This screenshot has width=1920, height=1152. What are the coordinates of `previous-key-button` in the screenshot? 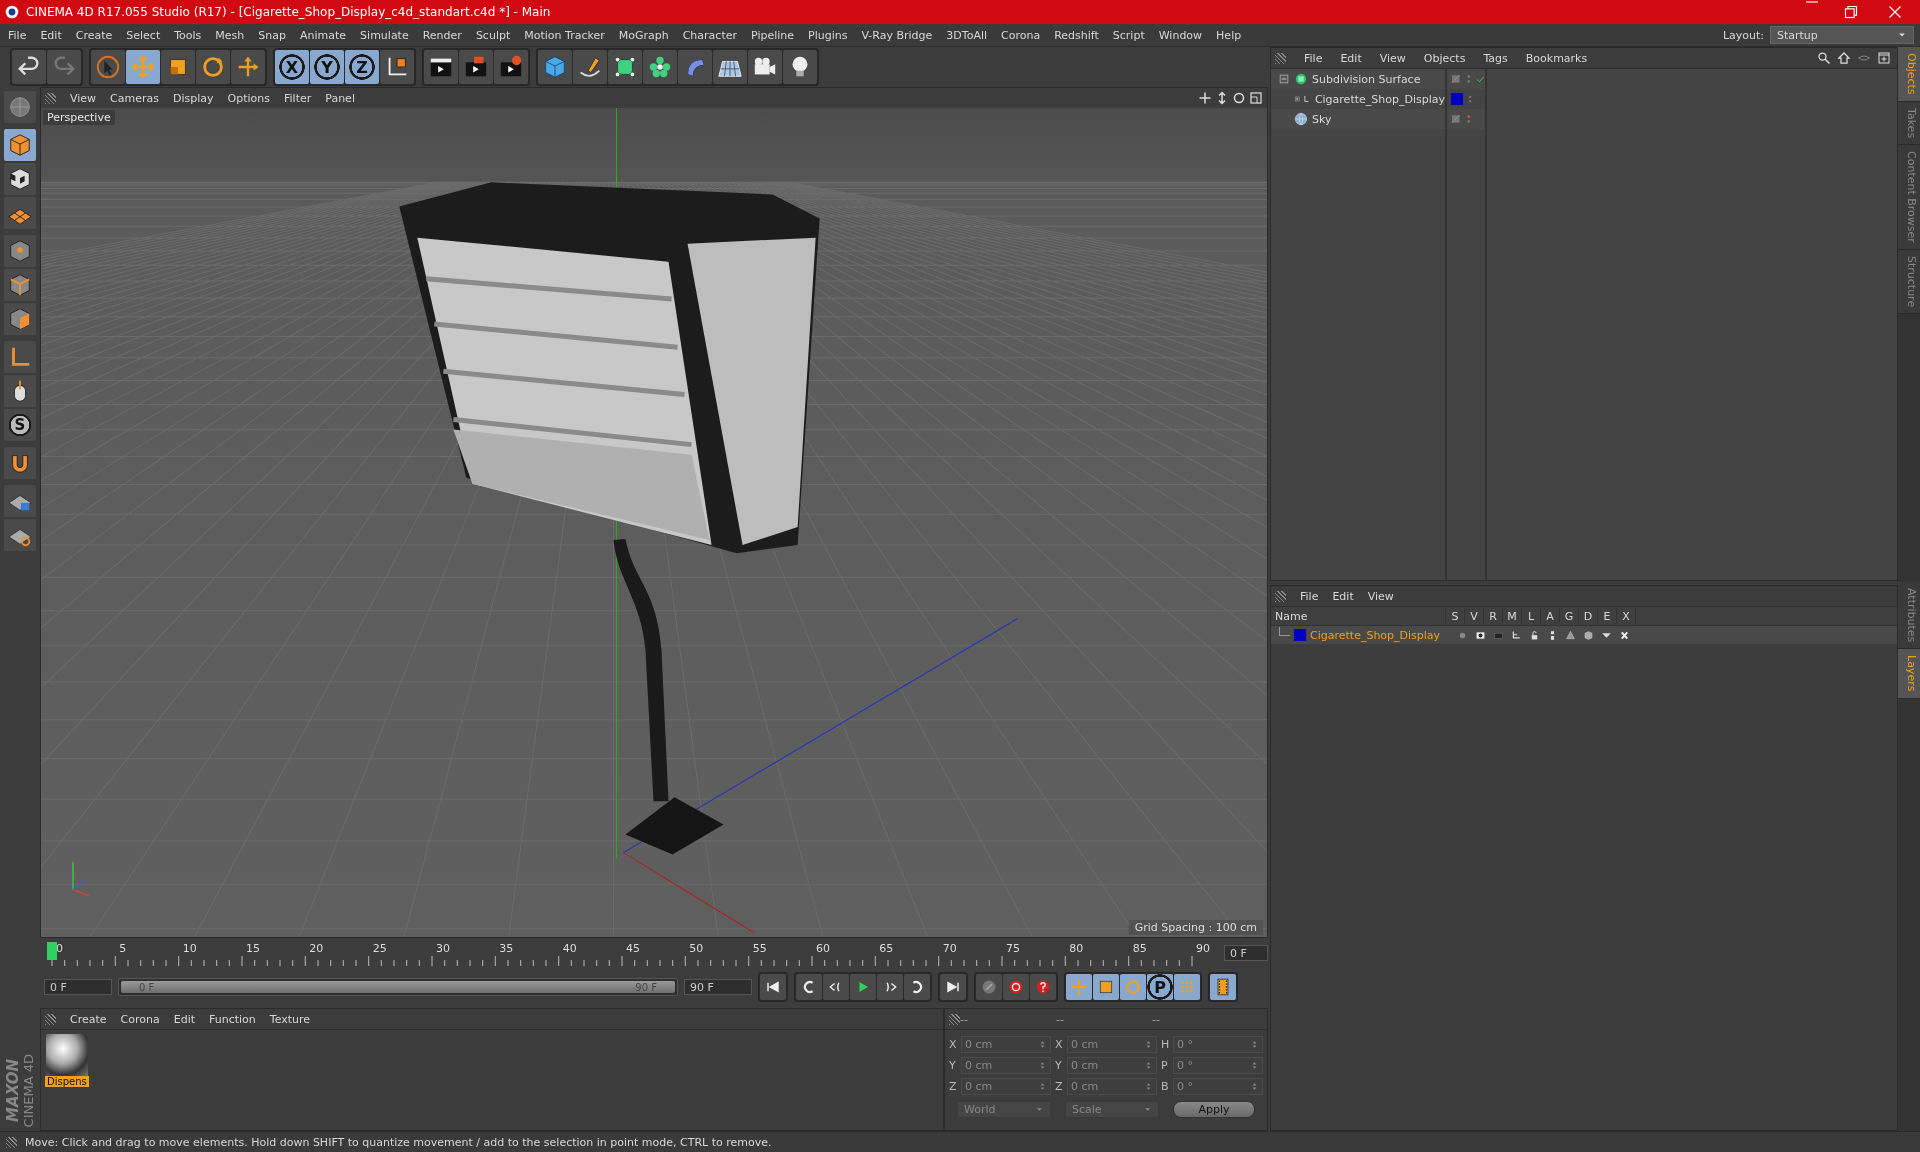 It's located at (809, 987).